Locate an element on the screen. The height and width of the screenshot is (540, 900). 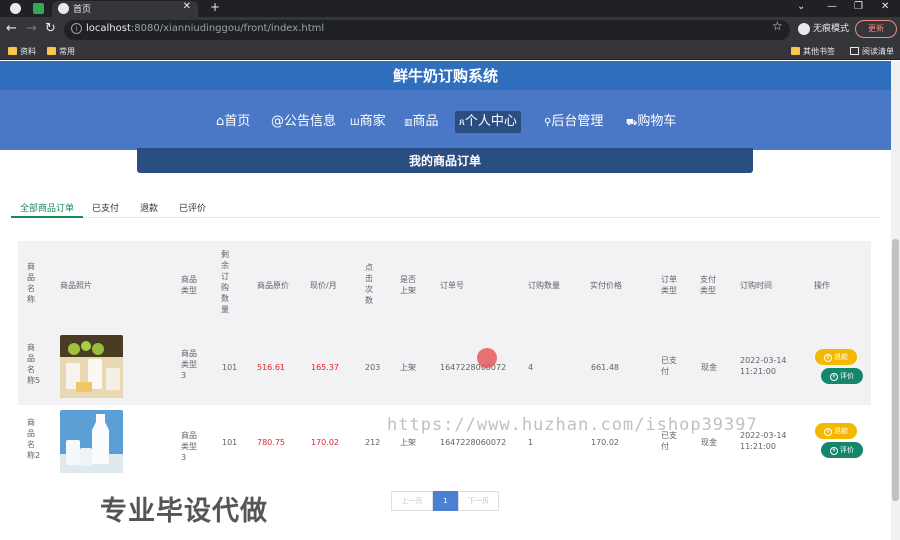
cell-order-type: 已支付 is located at coordinates (669, 366).